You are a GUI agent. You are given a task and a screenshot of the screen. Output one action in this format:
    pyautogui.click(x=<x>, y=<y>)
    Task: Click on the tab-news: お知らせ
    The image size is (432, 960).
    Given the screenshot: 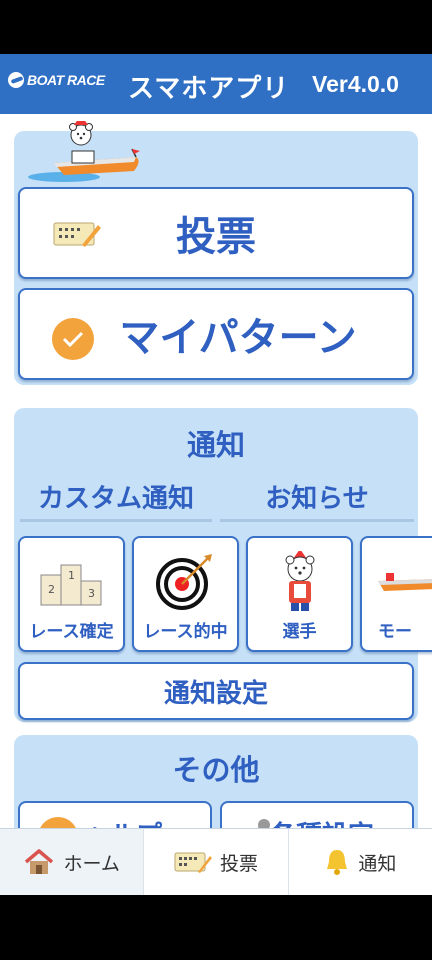 What is the action you would take?
    pyautogui.click(x=317, y=500)
    